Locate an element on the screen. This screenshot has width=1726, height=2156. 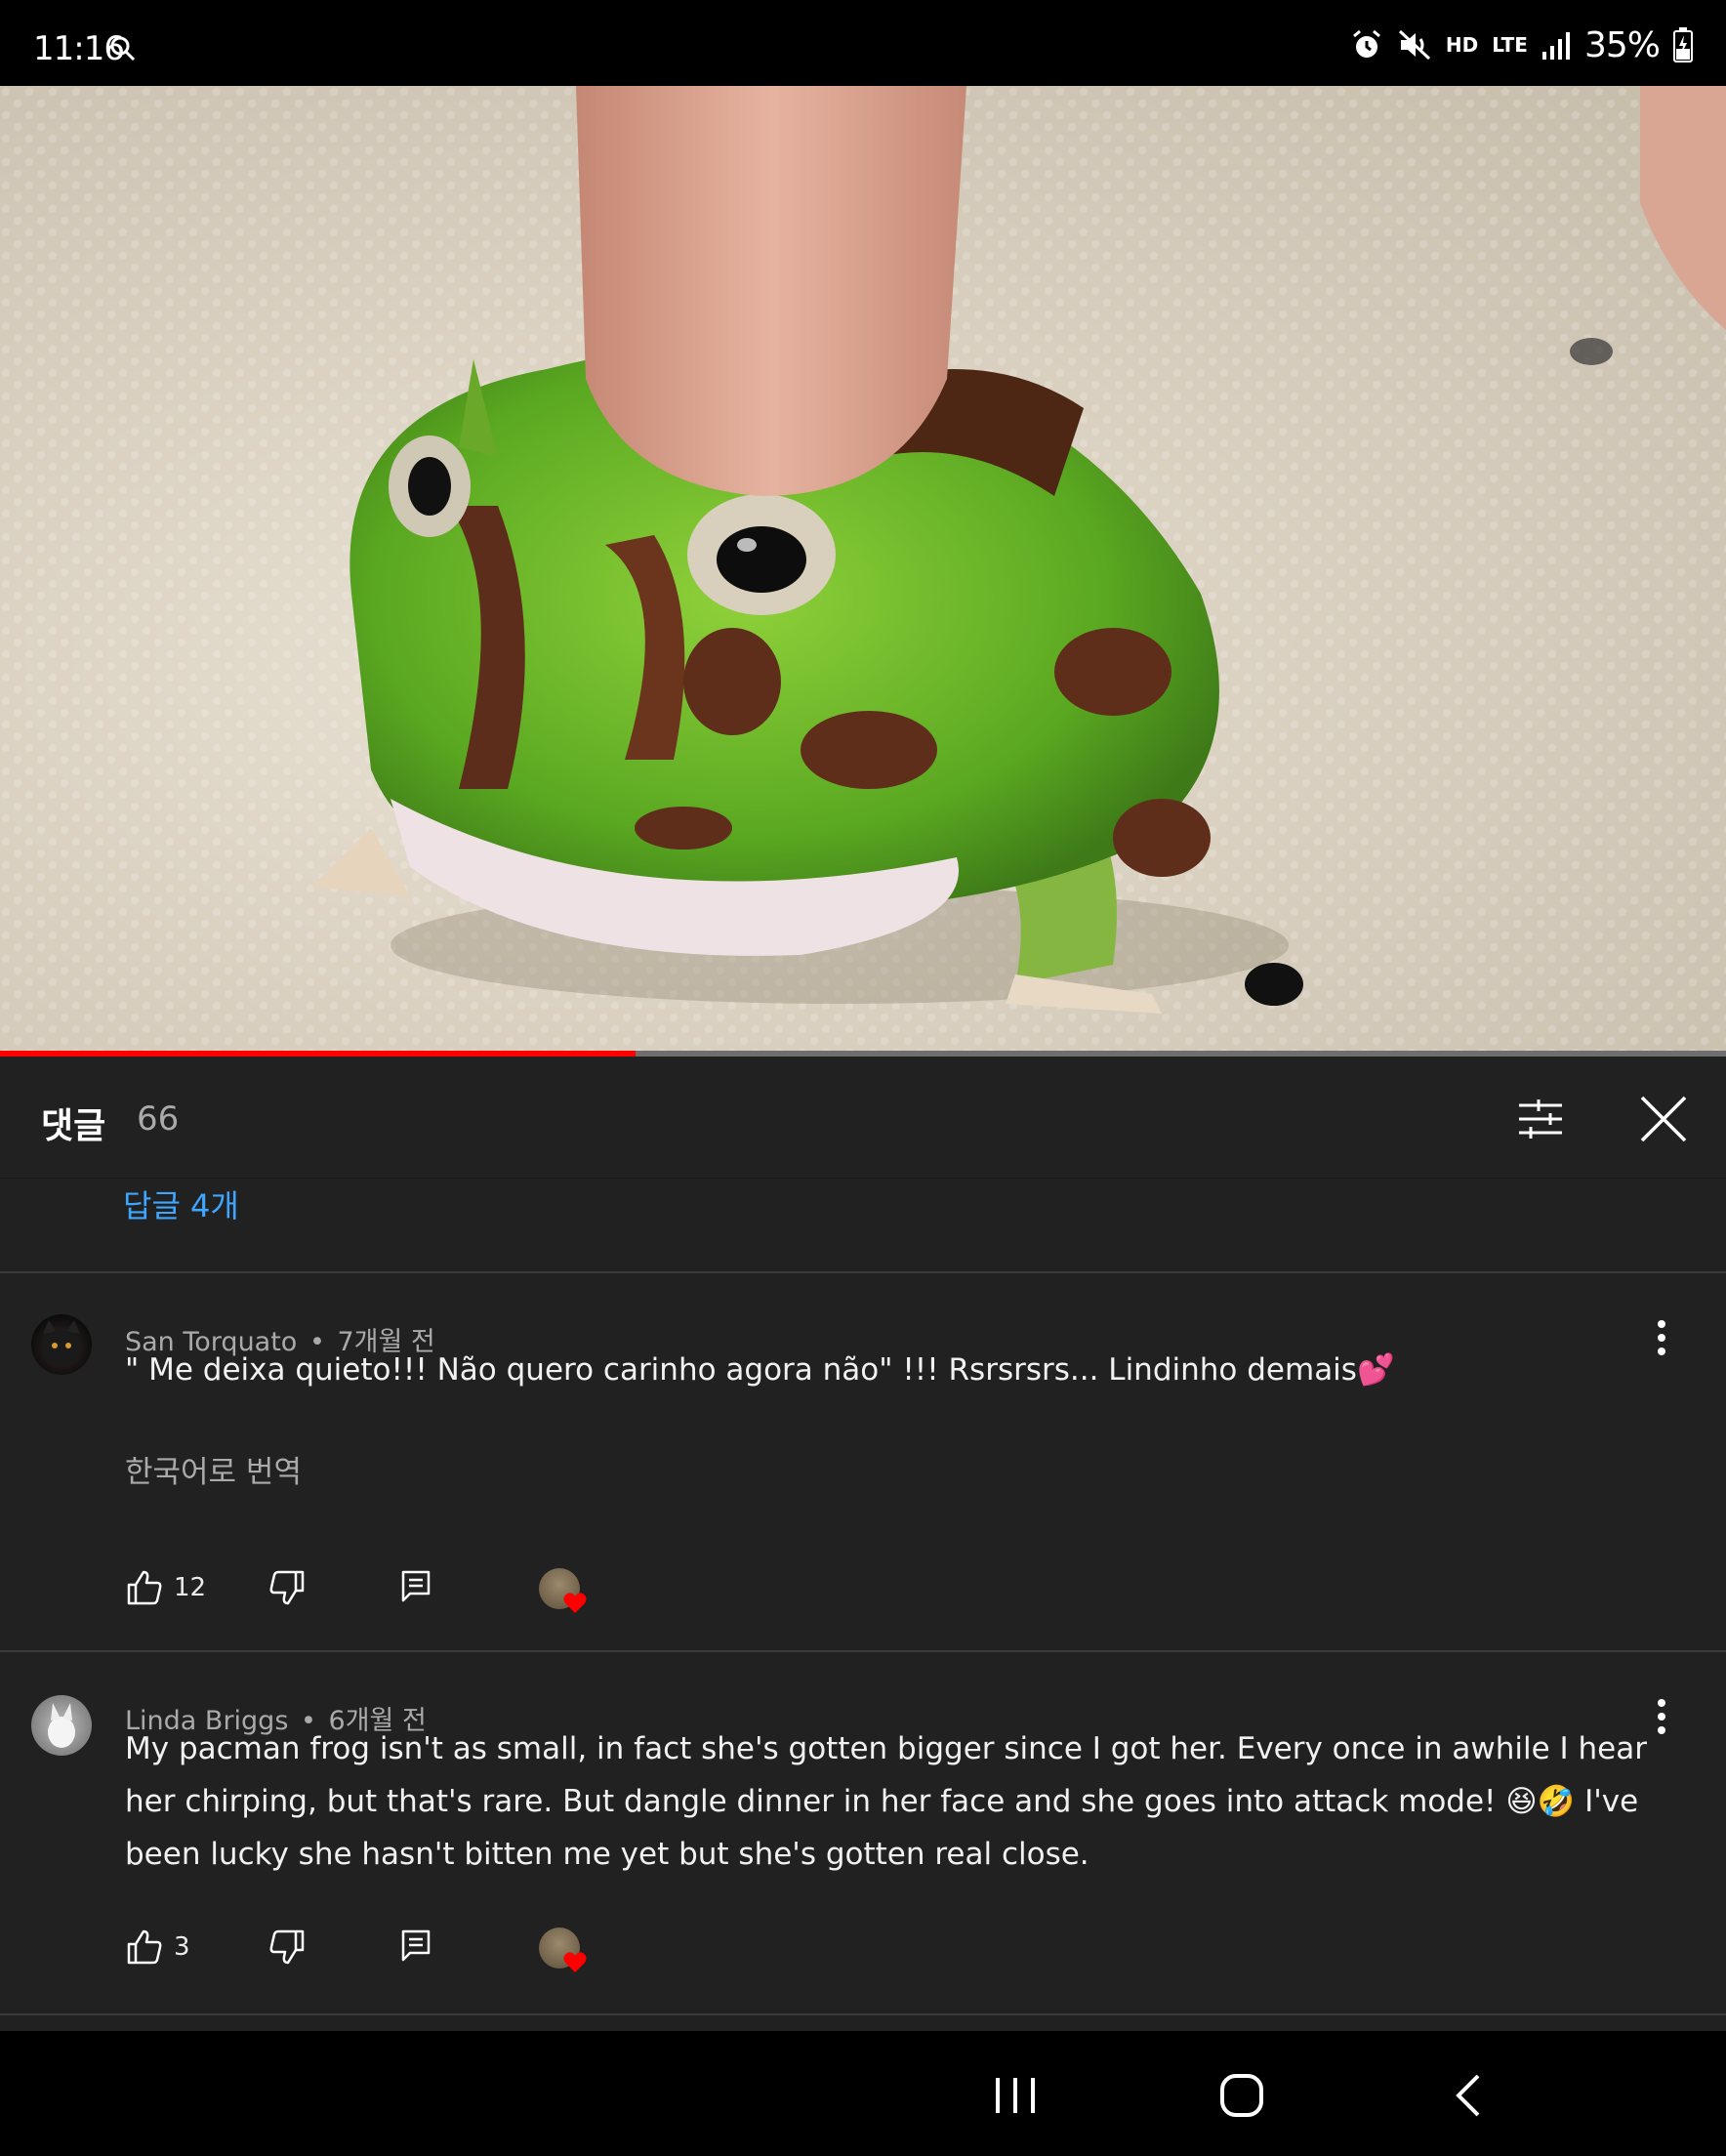
cat-avatar-icon is located at coordinates (61, 1343).